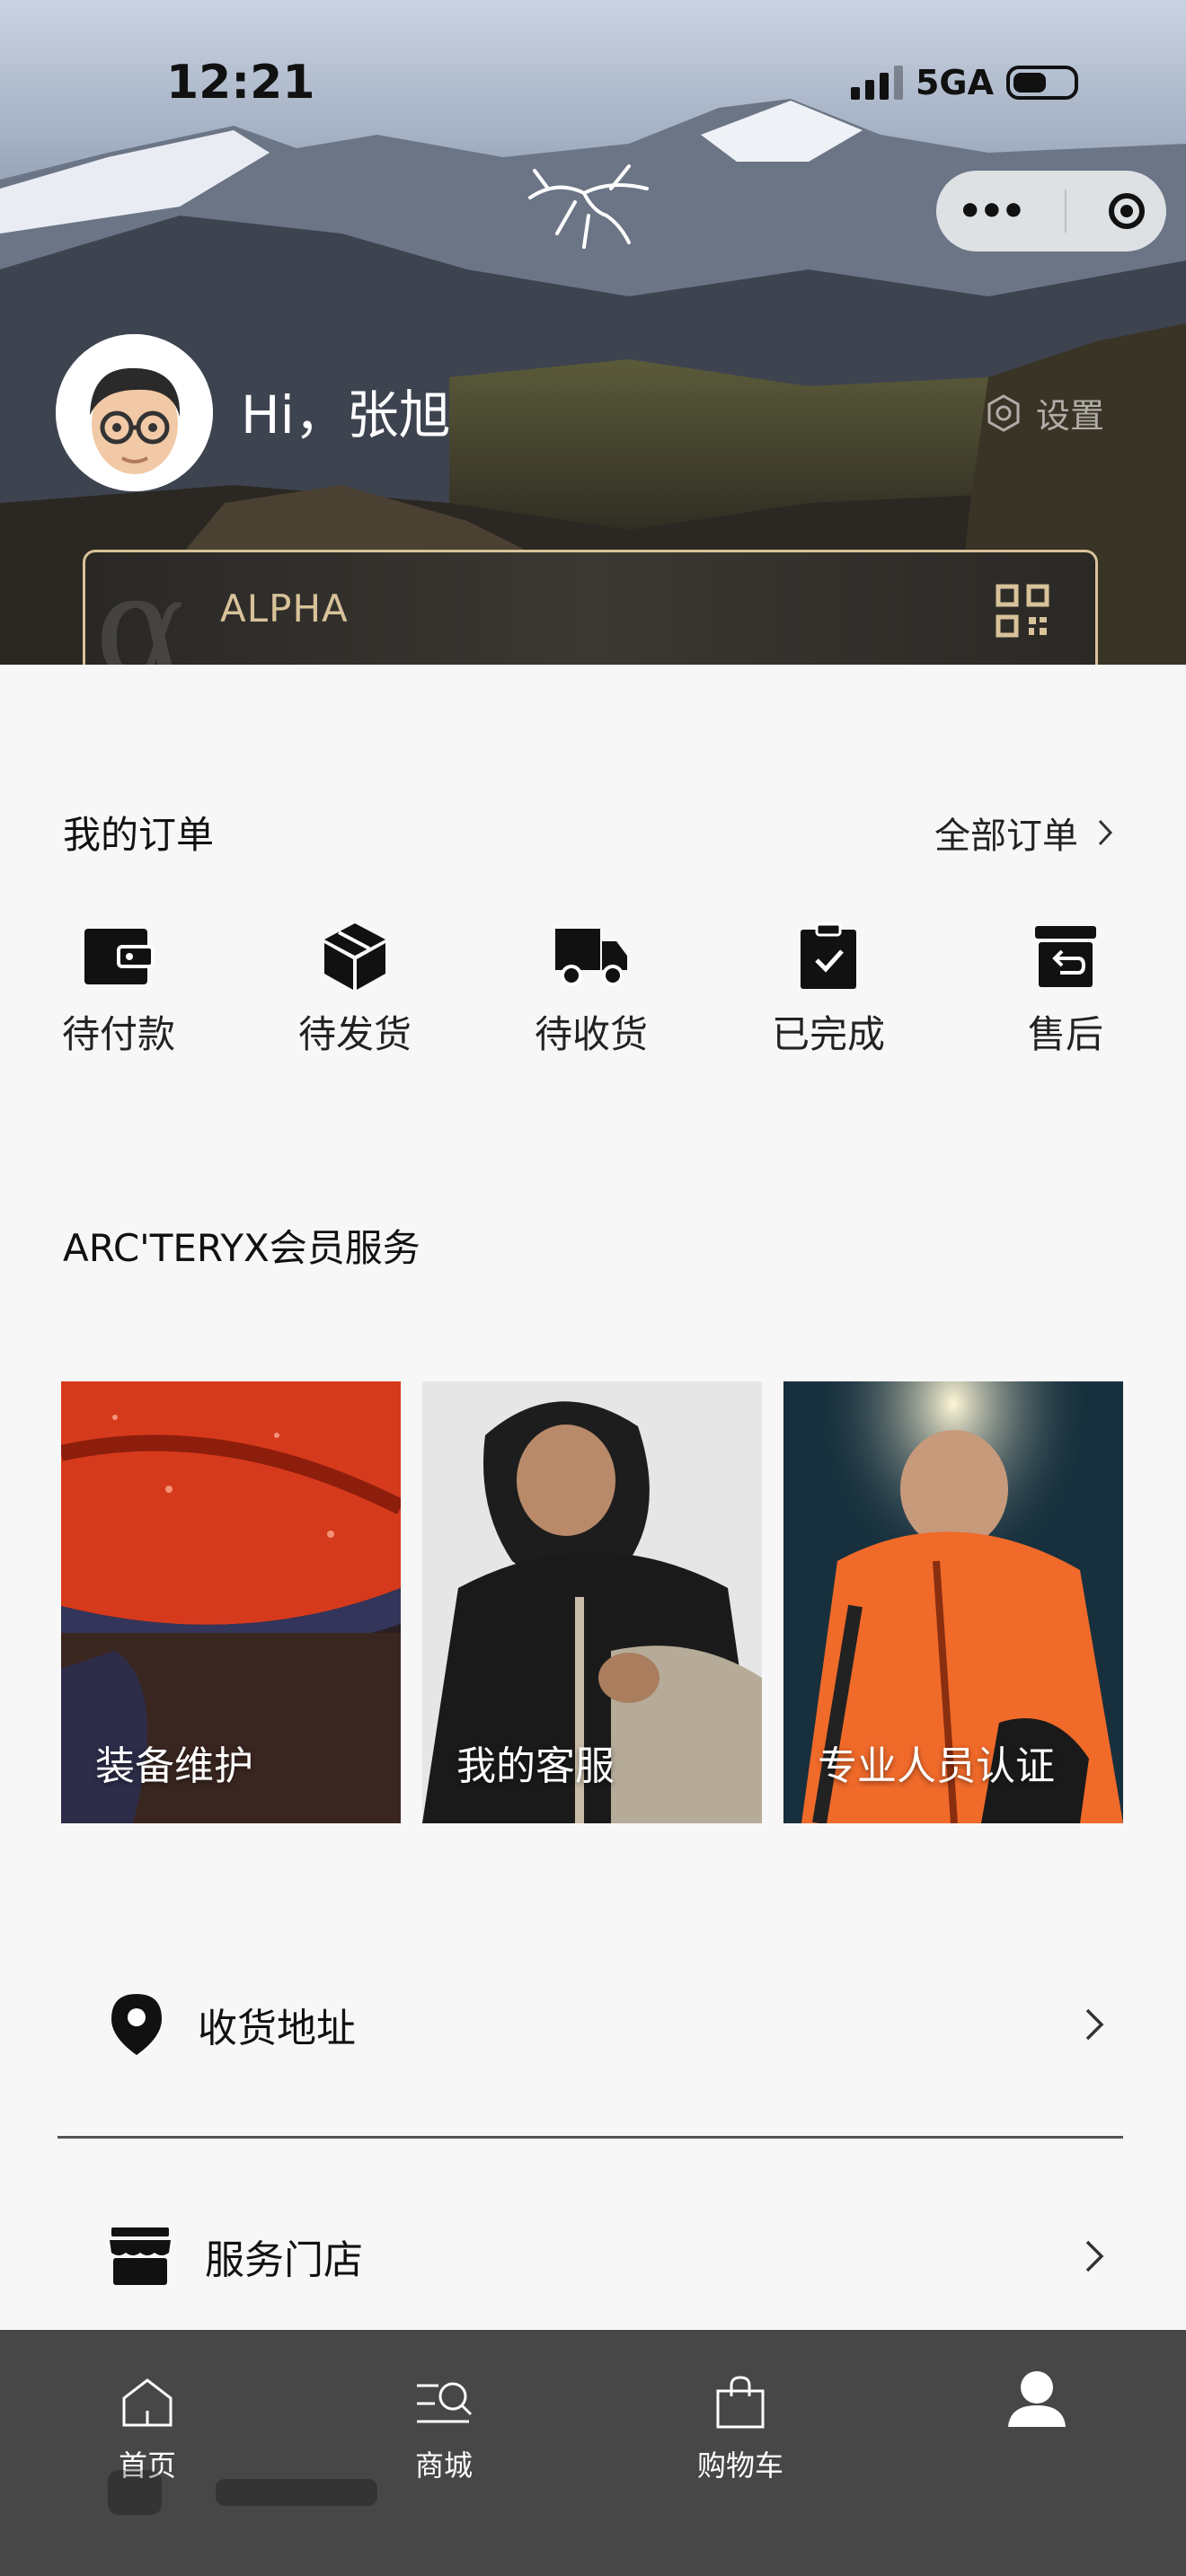  I want to click on home-icon, so click(147, 2402).